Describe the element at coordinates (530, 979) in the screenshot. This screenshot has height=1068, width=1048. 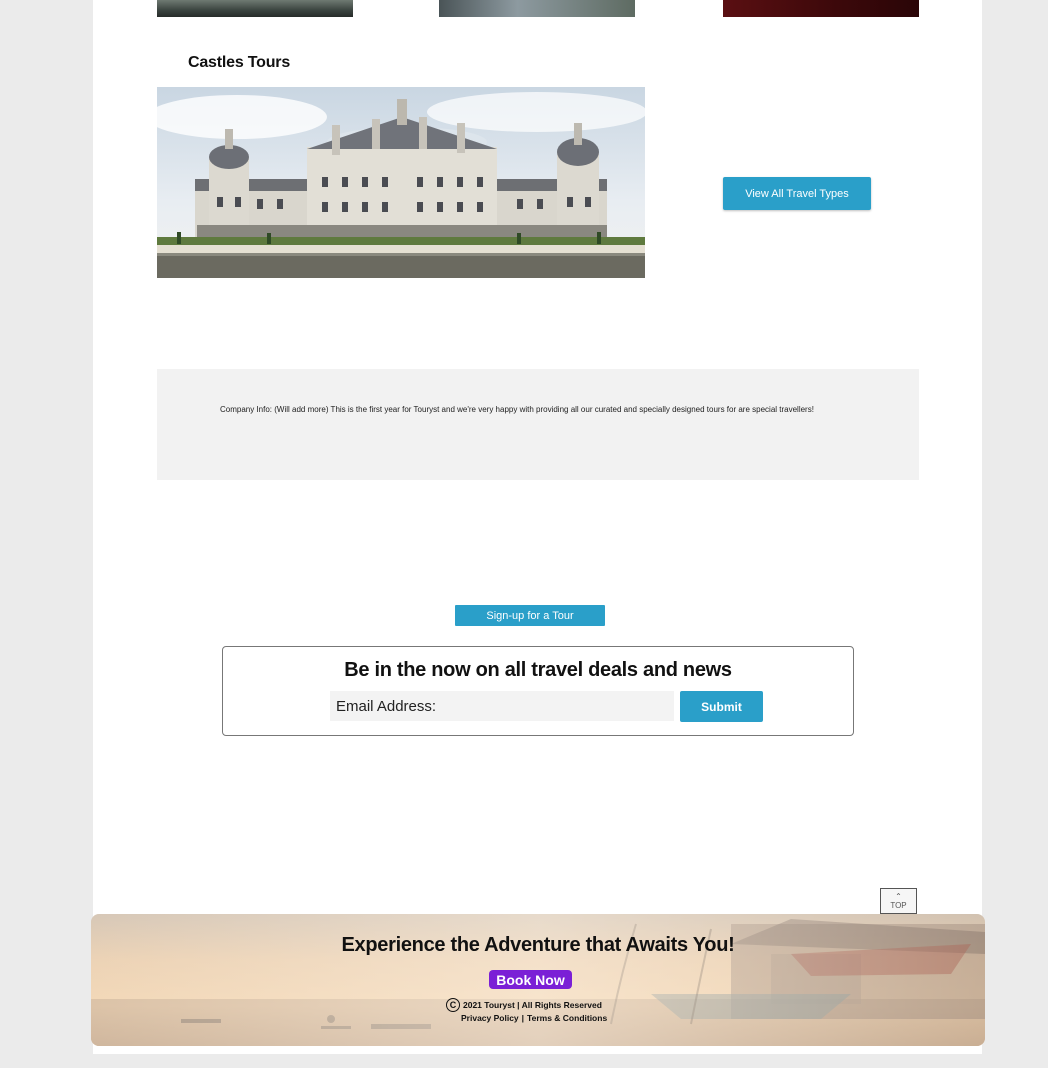
I see `book-now-button: Book Now` at that location.